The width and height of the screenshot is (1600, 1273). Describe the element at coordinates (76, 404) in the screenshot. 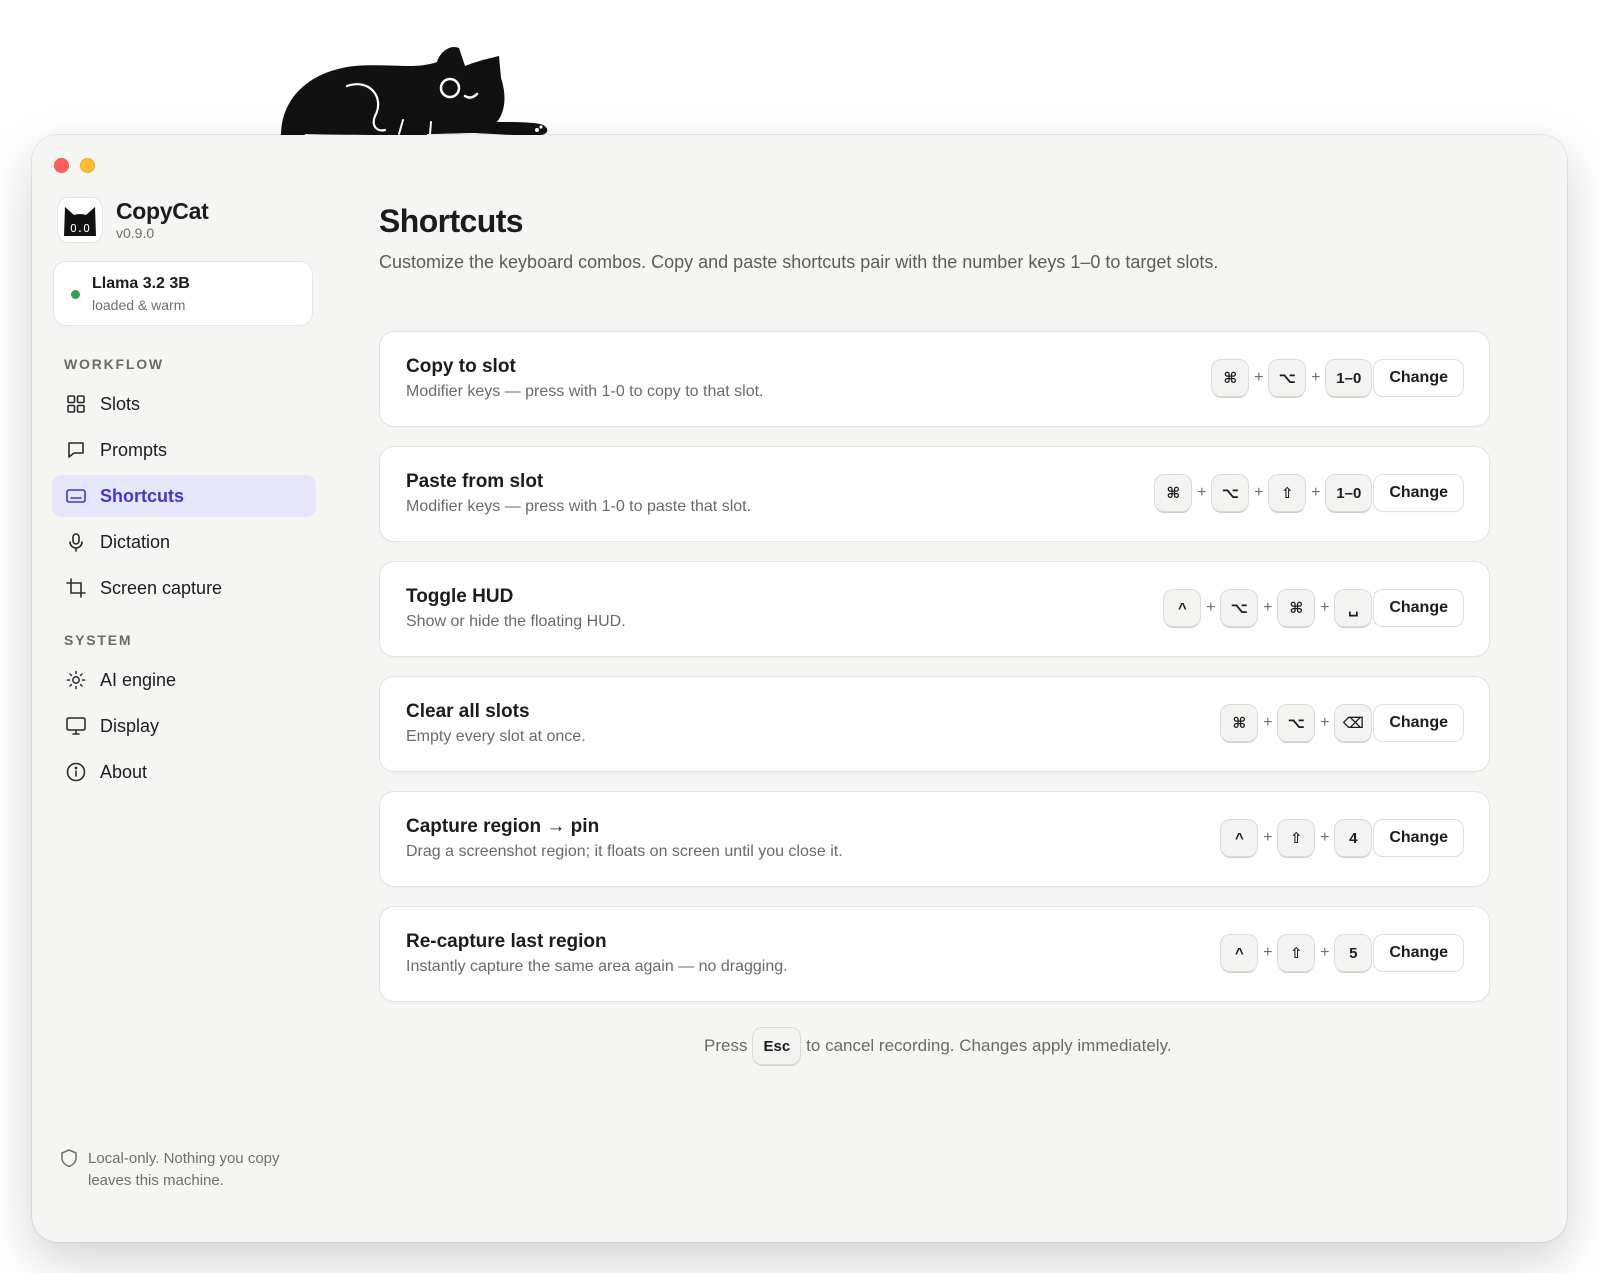

I see `grid-icon` at that location.